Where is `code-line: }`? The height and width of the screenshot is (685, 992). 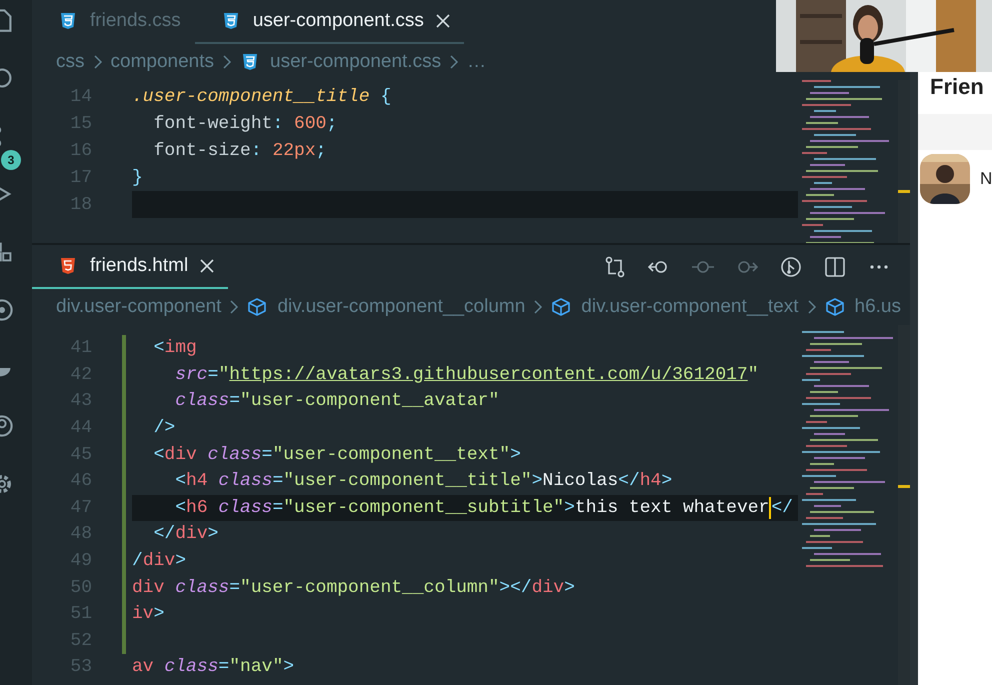
code-line: } is located at coordinates (138, 178).